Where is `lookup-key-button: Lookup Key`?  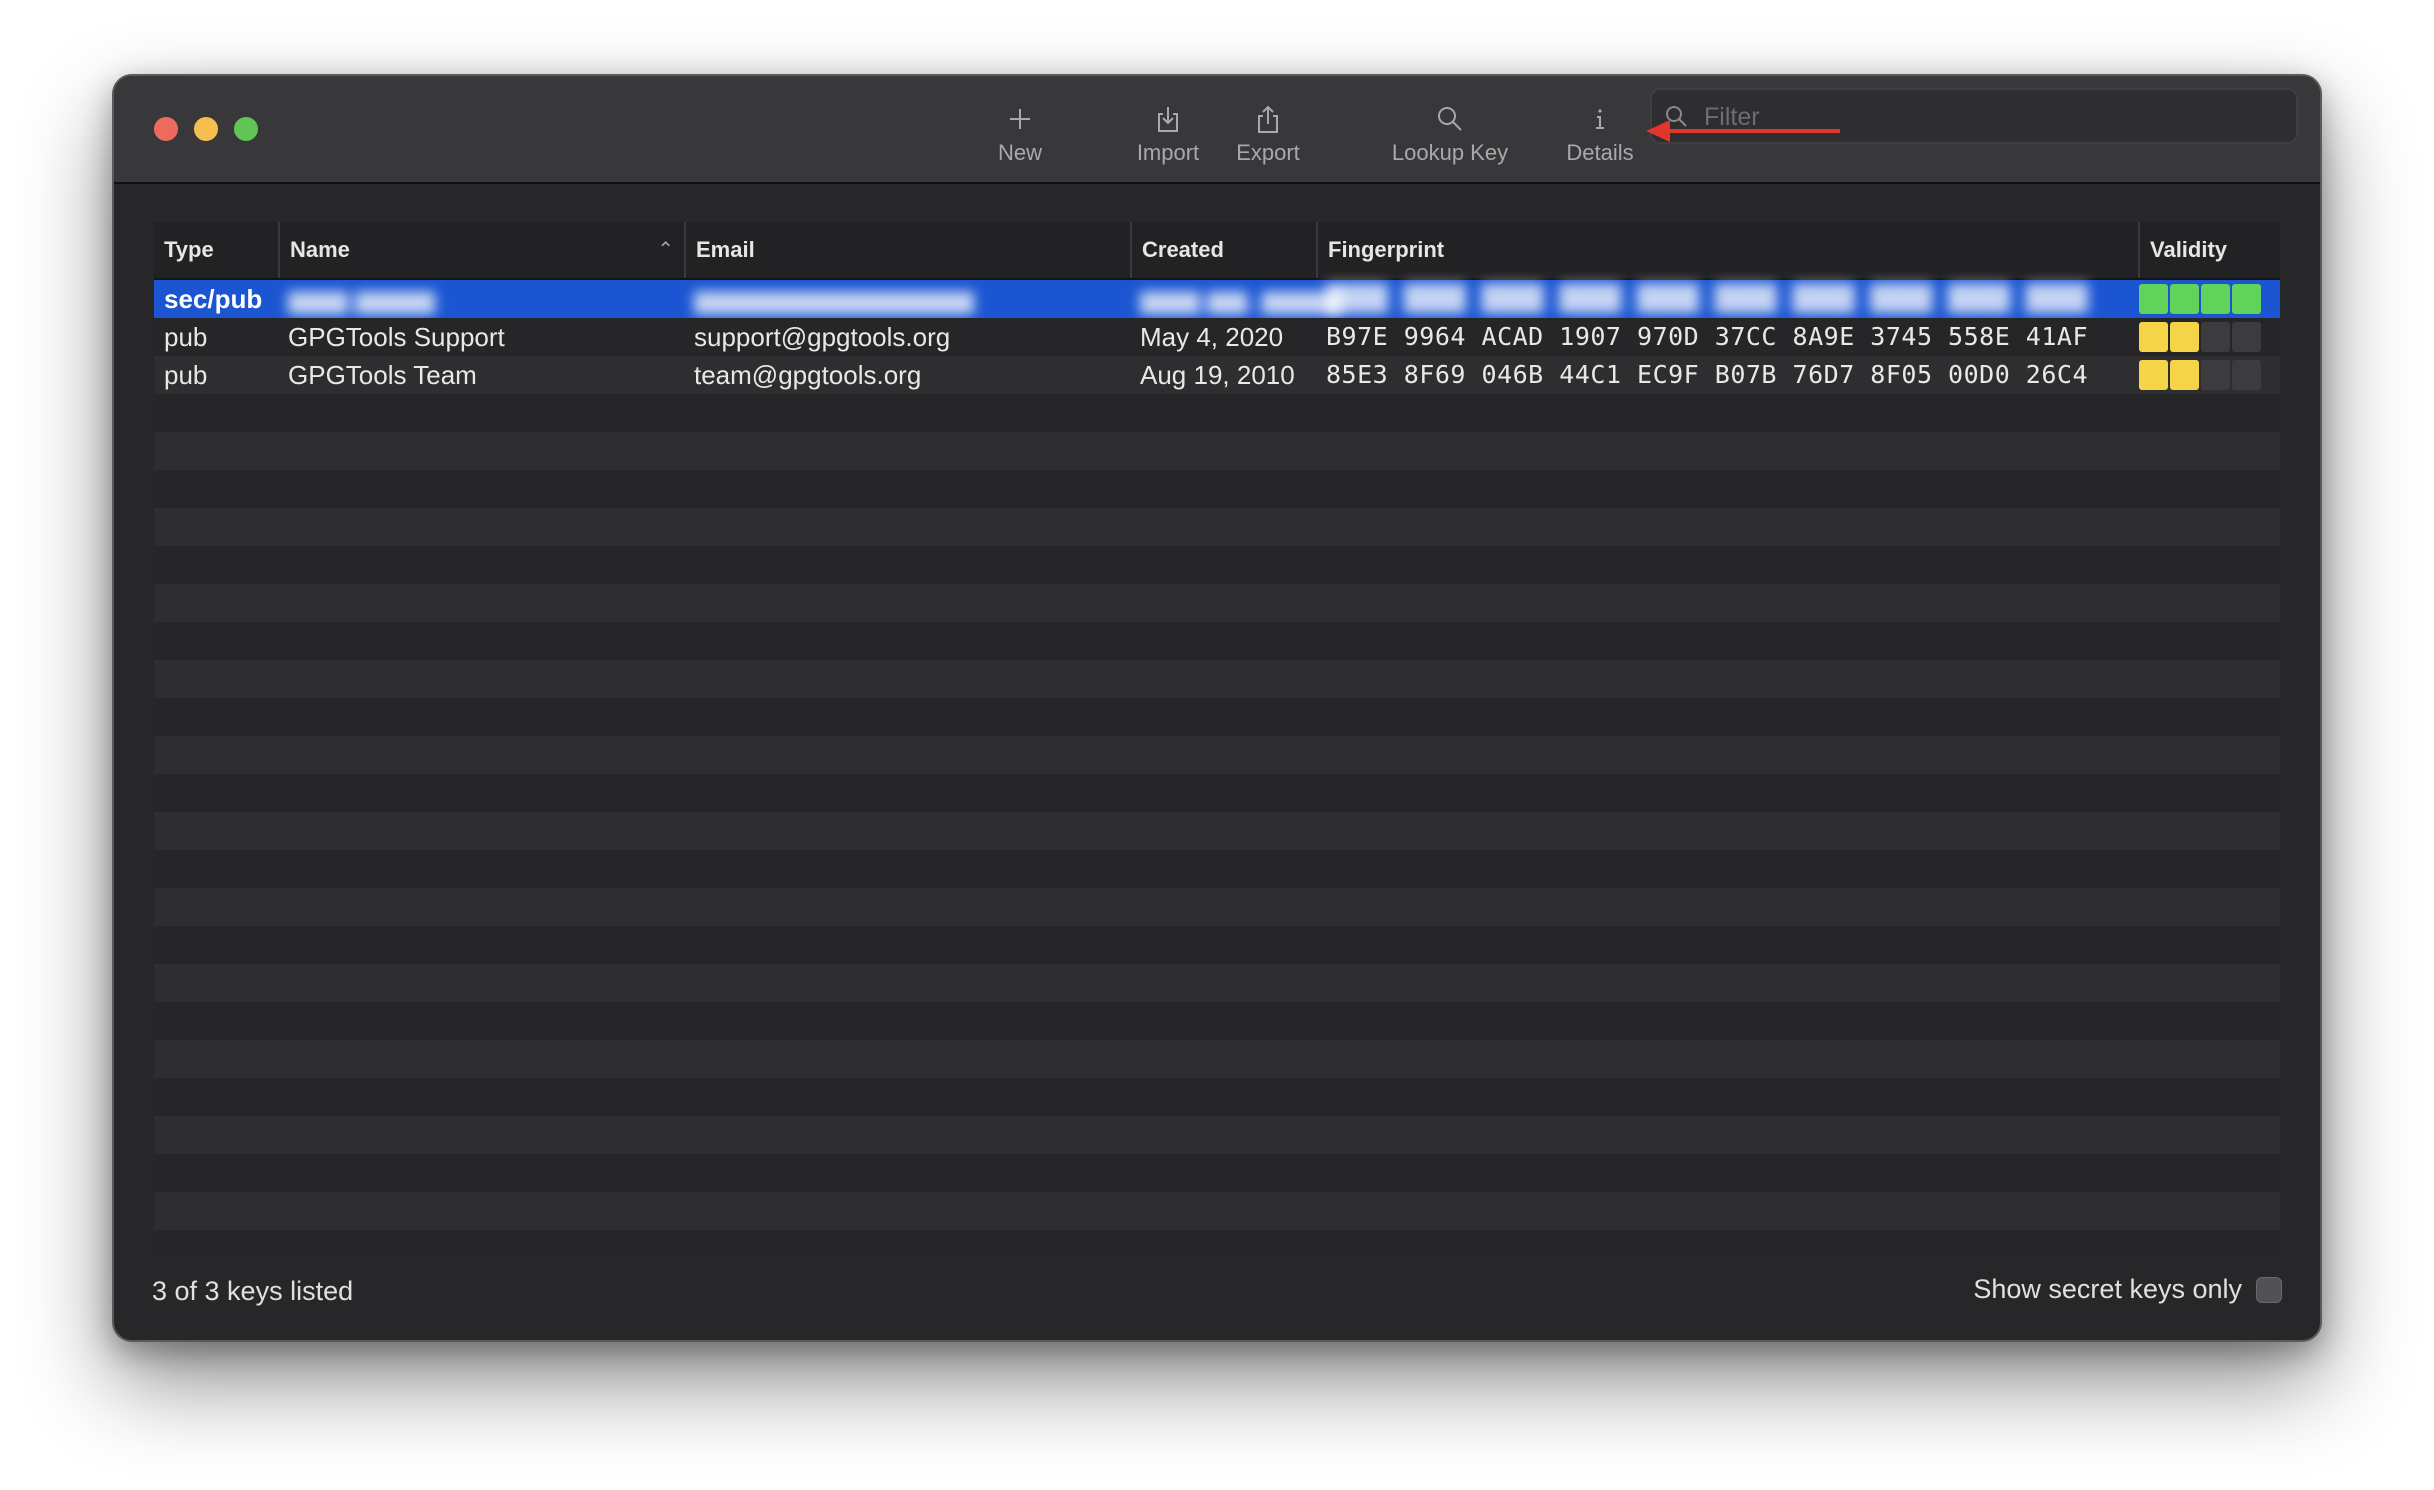
lookup-key-button: Lookup Key is located at coordinates (1450, 137).